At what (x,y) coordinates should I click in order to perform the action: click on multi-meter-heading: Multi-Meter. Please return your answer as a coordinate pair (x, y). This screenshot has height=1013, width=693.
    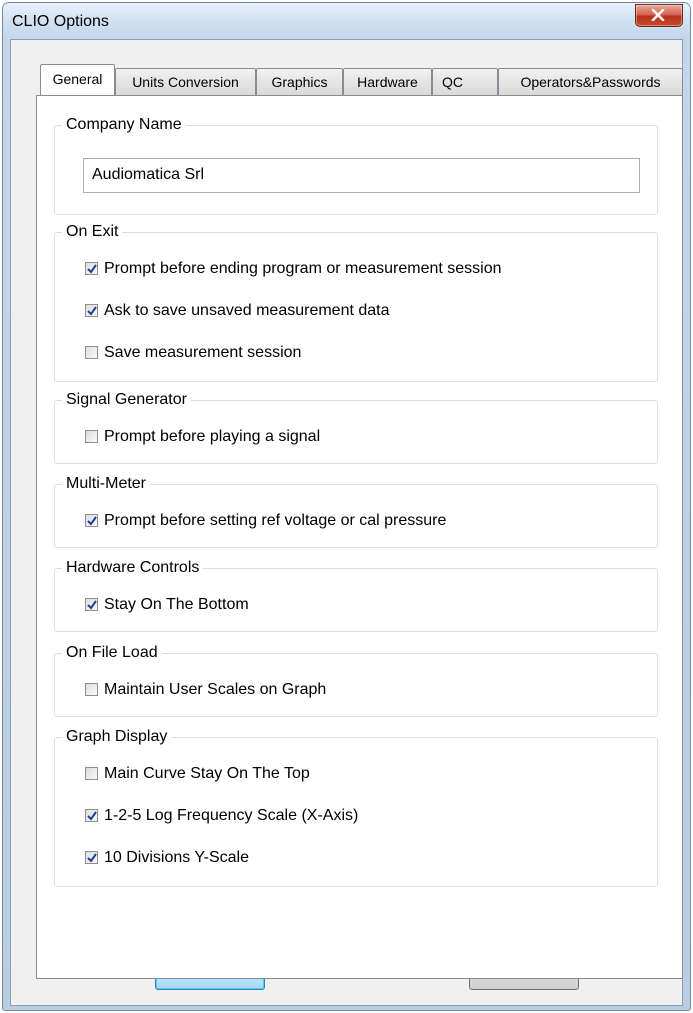
    Looking at the image, I should click on (106, 484).